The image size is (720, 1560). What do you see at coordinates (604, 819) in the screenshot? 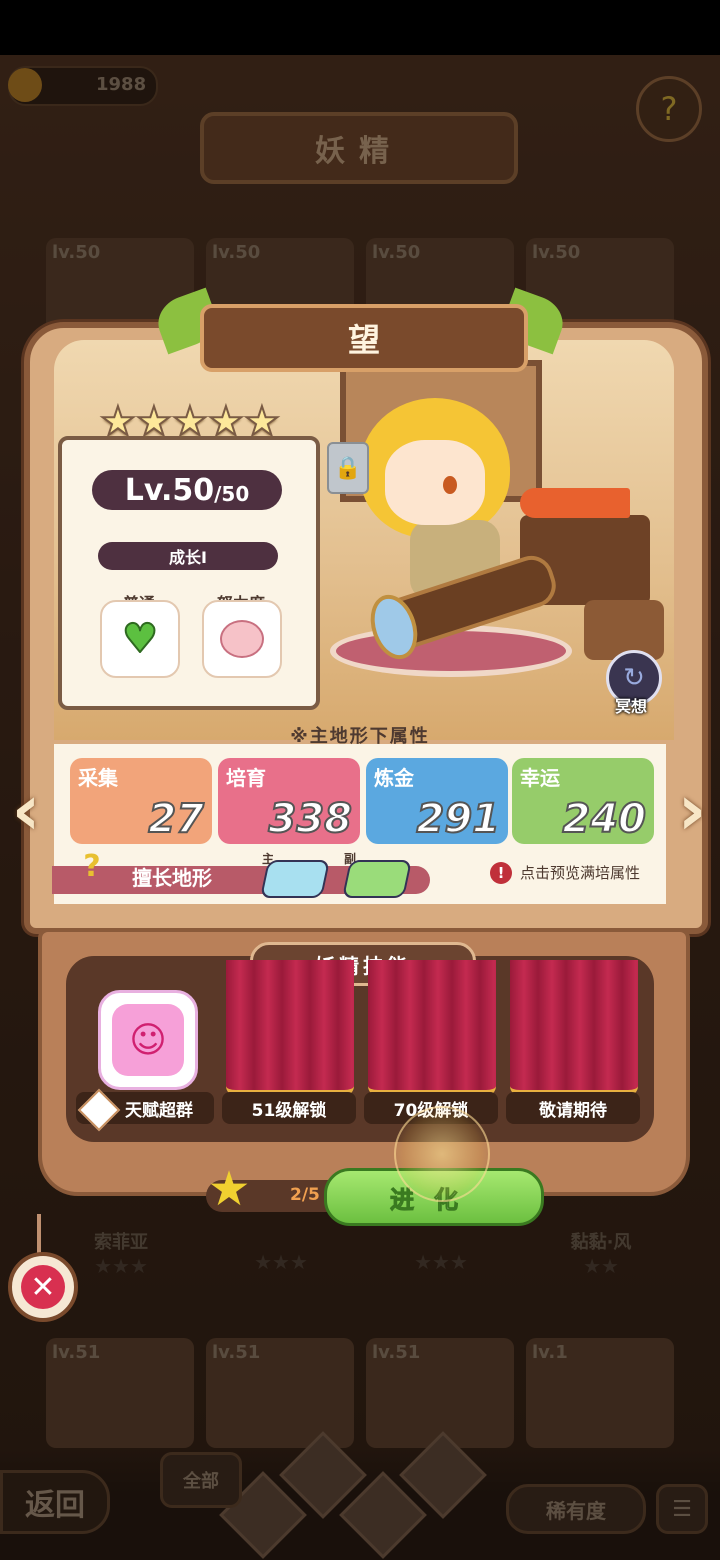
I see `stat-value: 240` at bounding box center [604, 819].